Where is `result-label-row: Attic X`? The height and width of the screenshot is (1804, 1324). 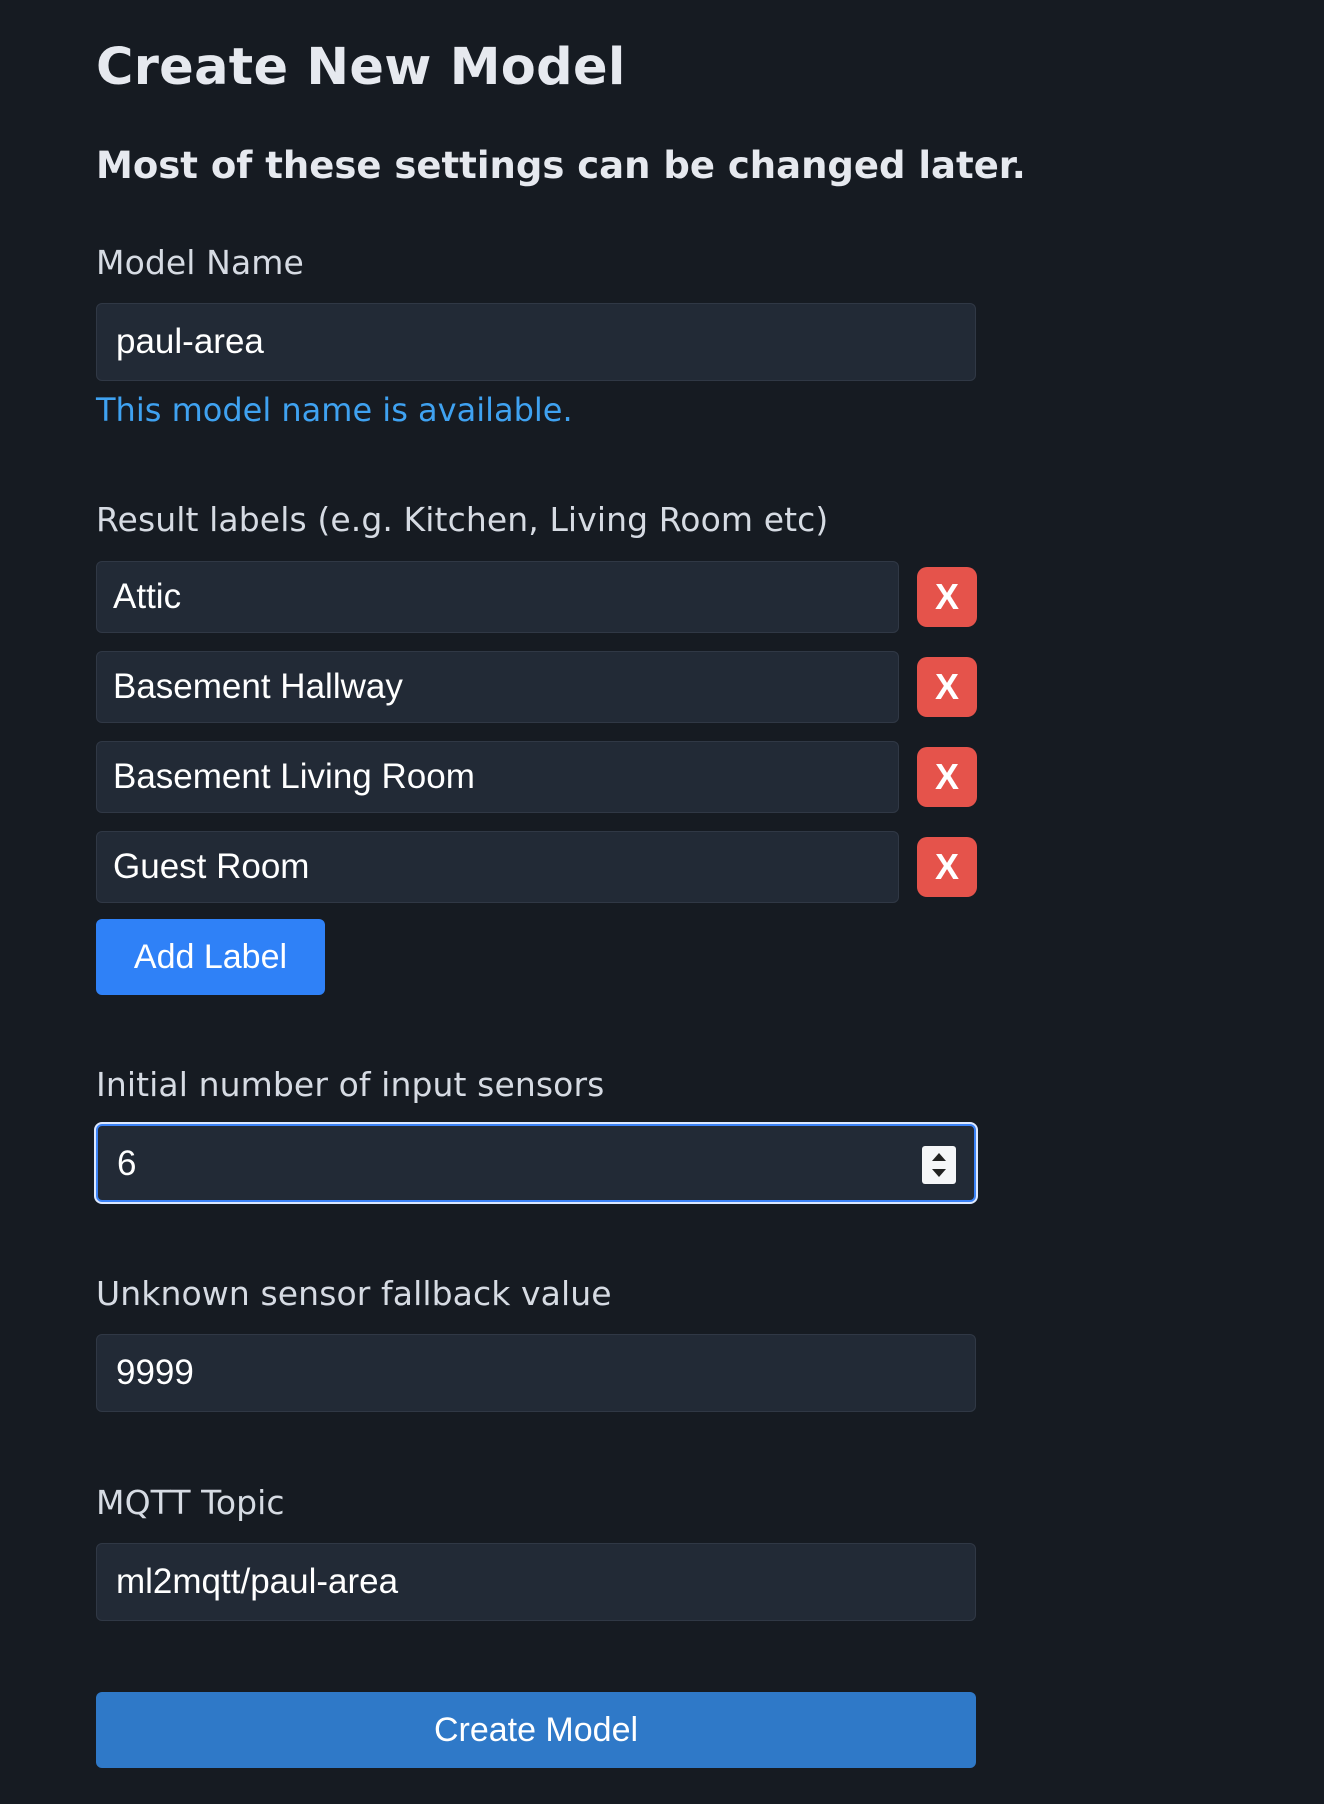
result-label-row: Attic X is located at coordinates (536, 597).